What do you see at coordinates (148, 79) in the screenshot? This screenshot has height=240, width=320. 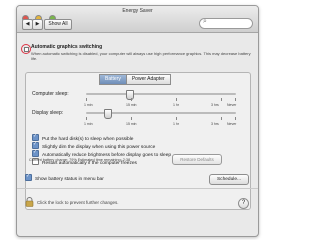 I see `tab-power-adapter: Power Adapter` at bounding box center [148, 79].